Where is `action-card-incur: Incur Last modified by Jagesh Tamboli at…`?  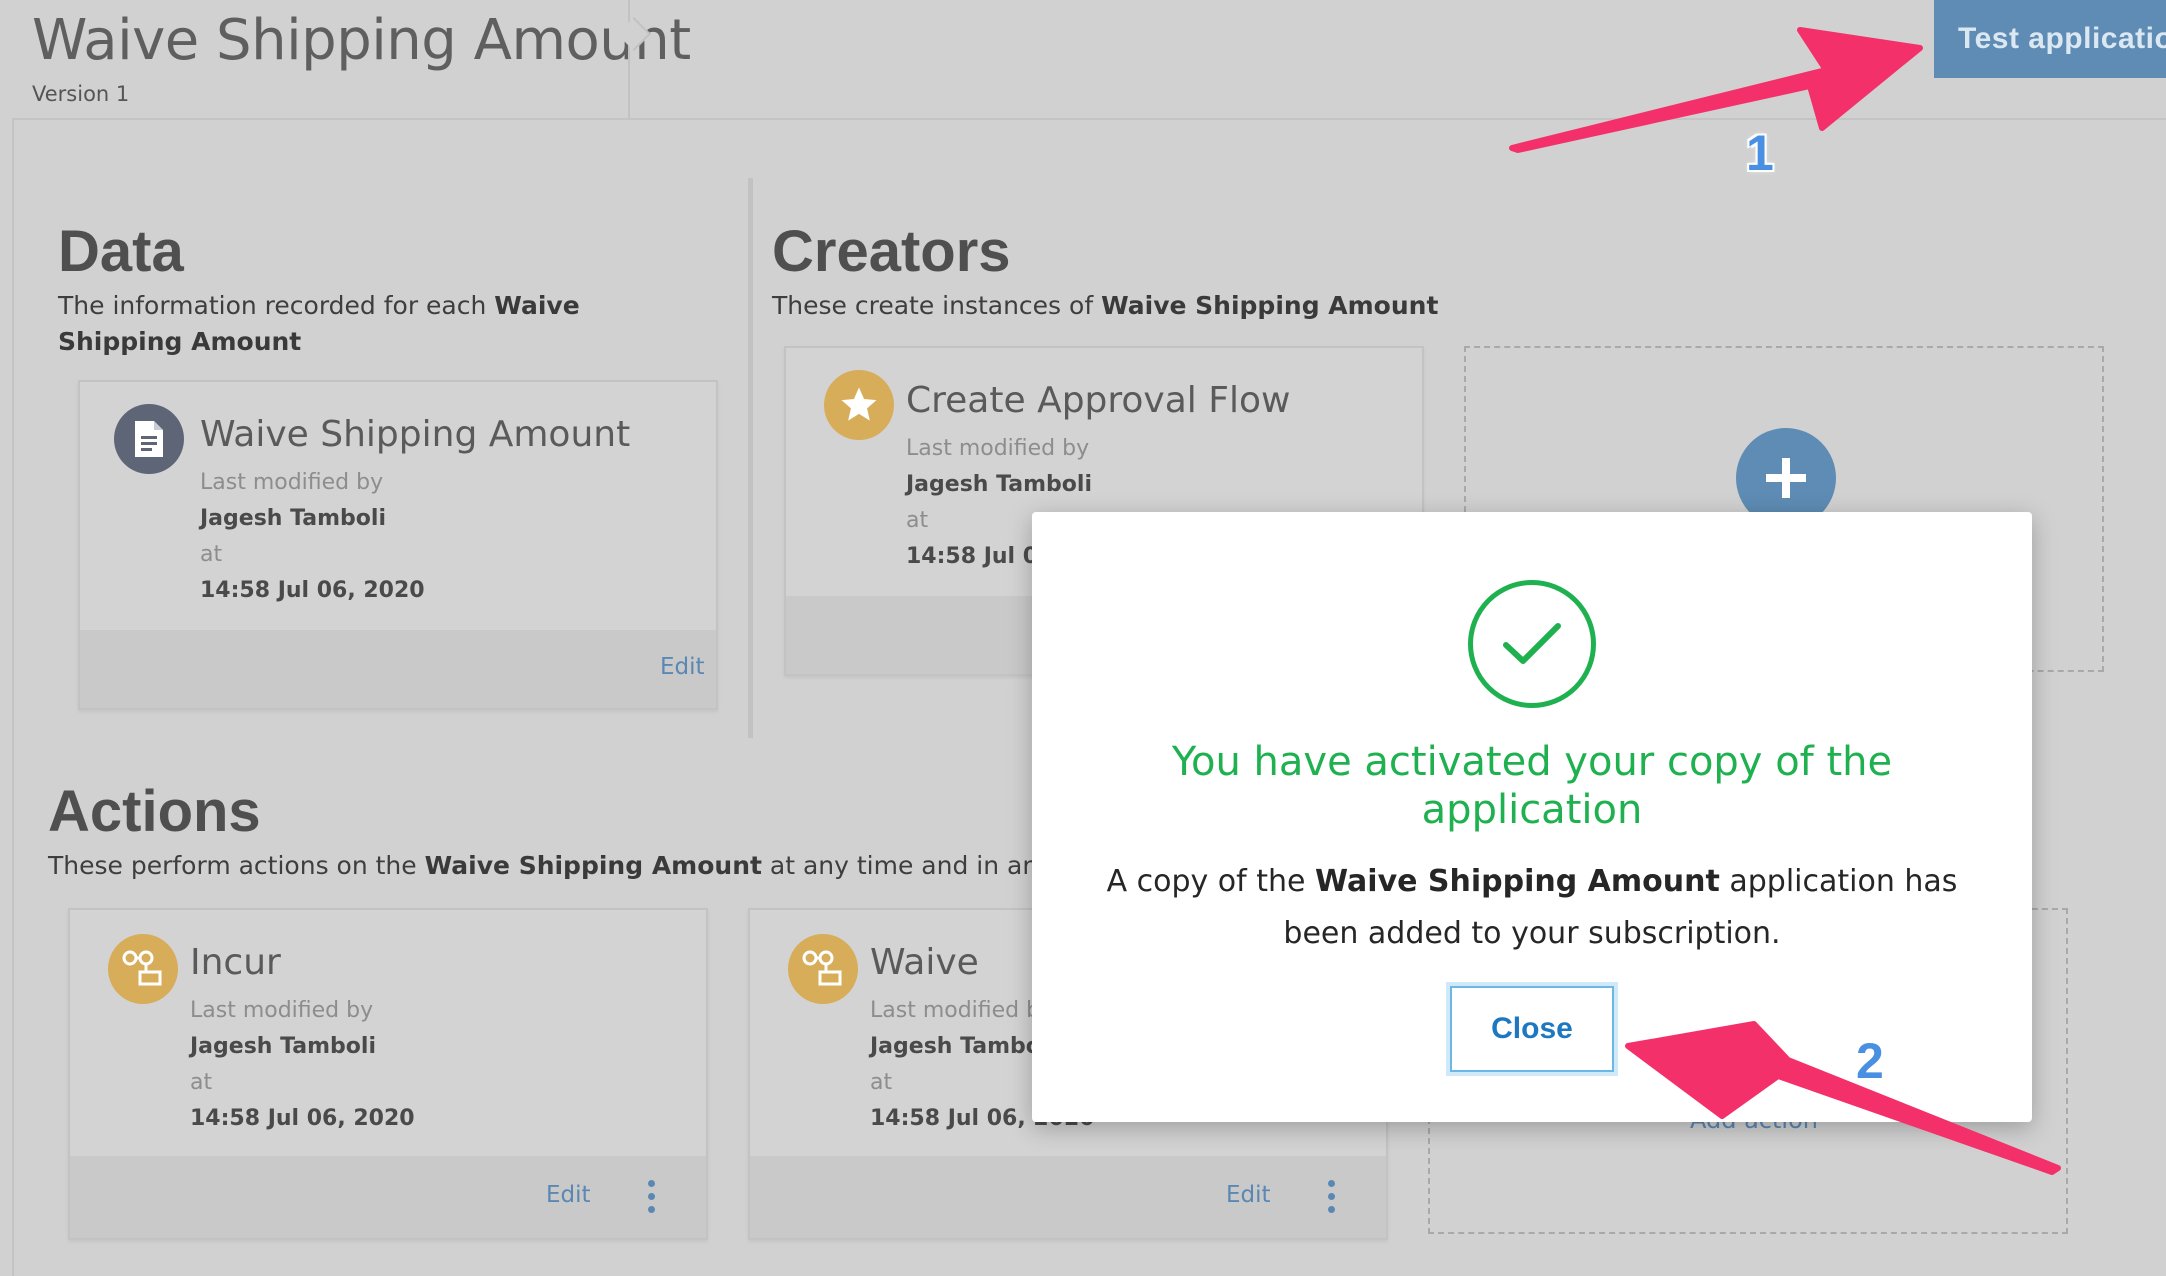 action-card-incur: Incur Last modified by Jagesh Tamboli at… is located at coordinates (388, 1074).